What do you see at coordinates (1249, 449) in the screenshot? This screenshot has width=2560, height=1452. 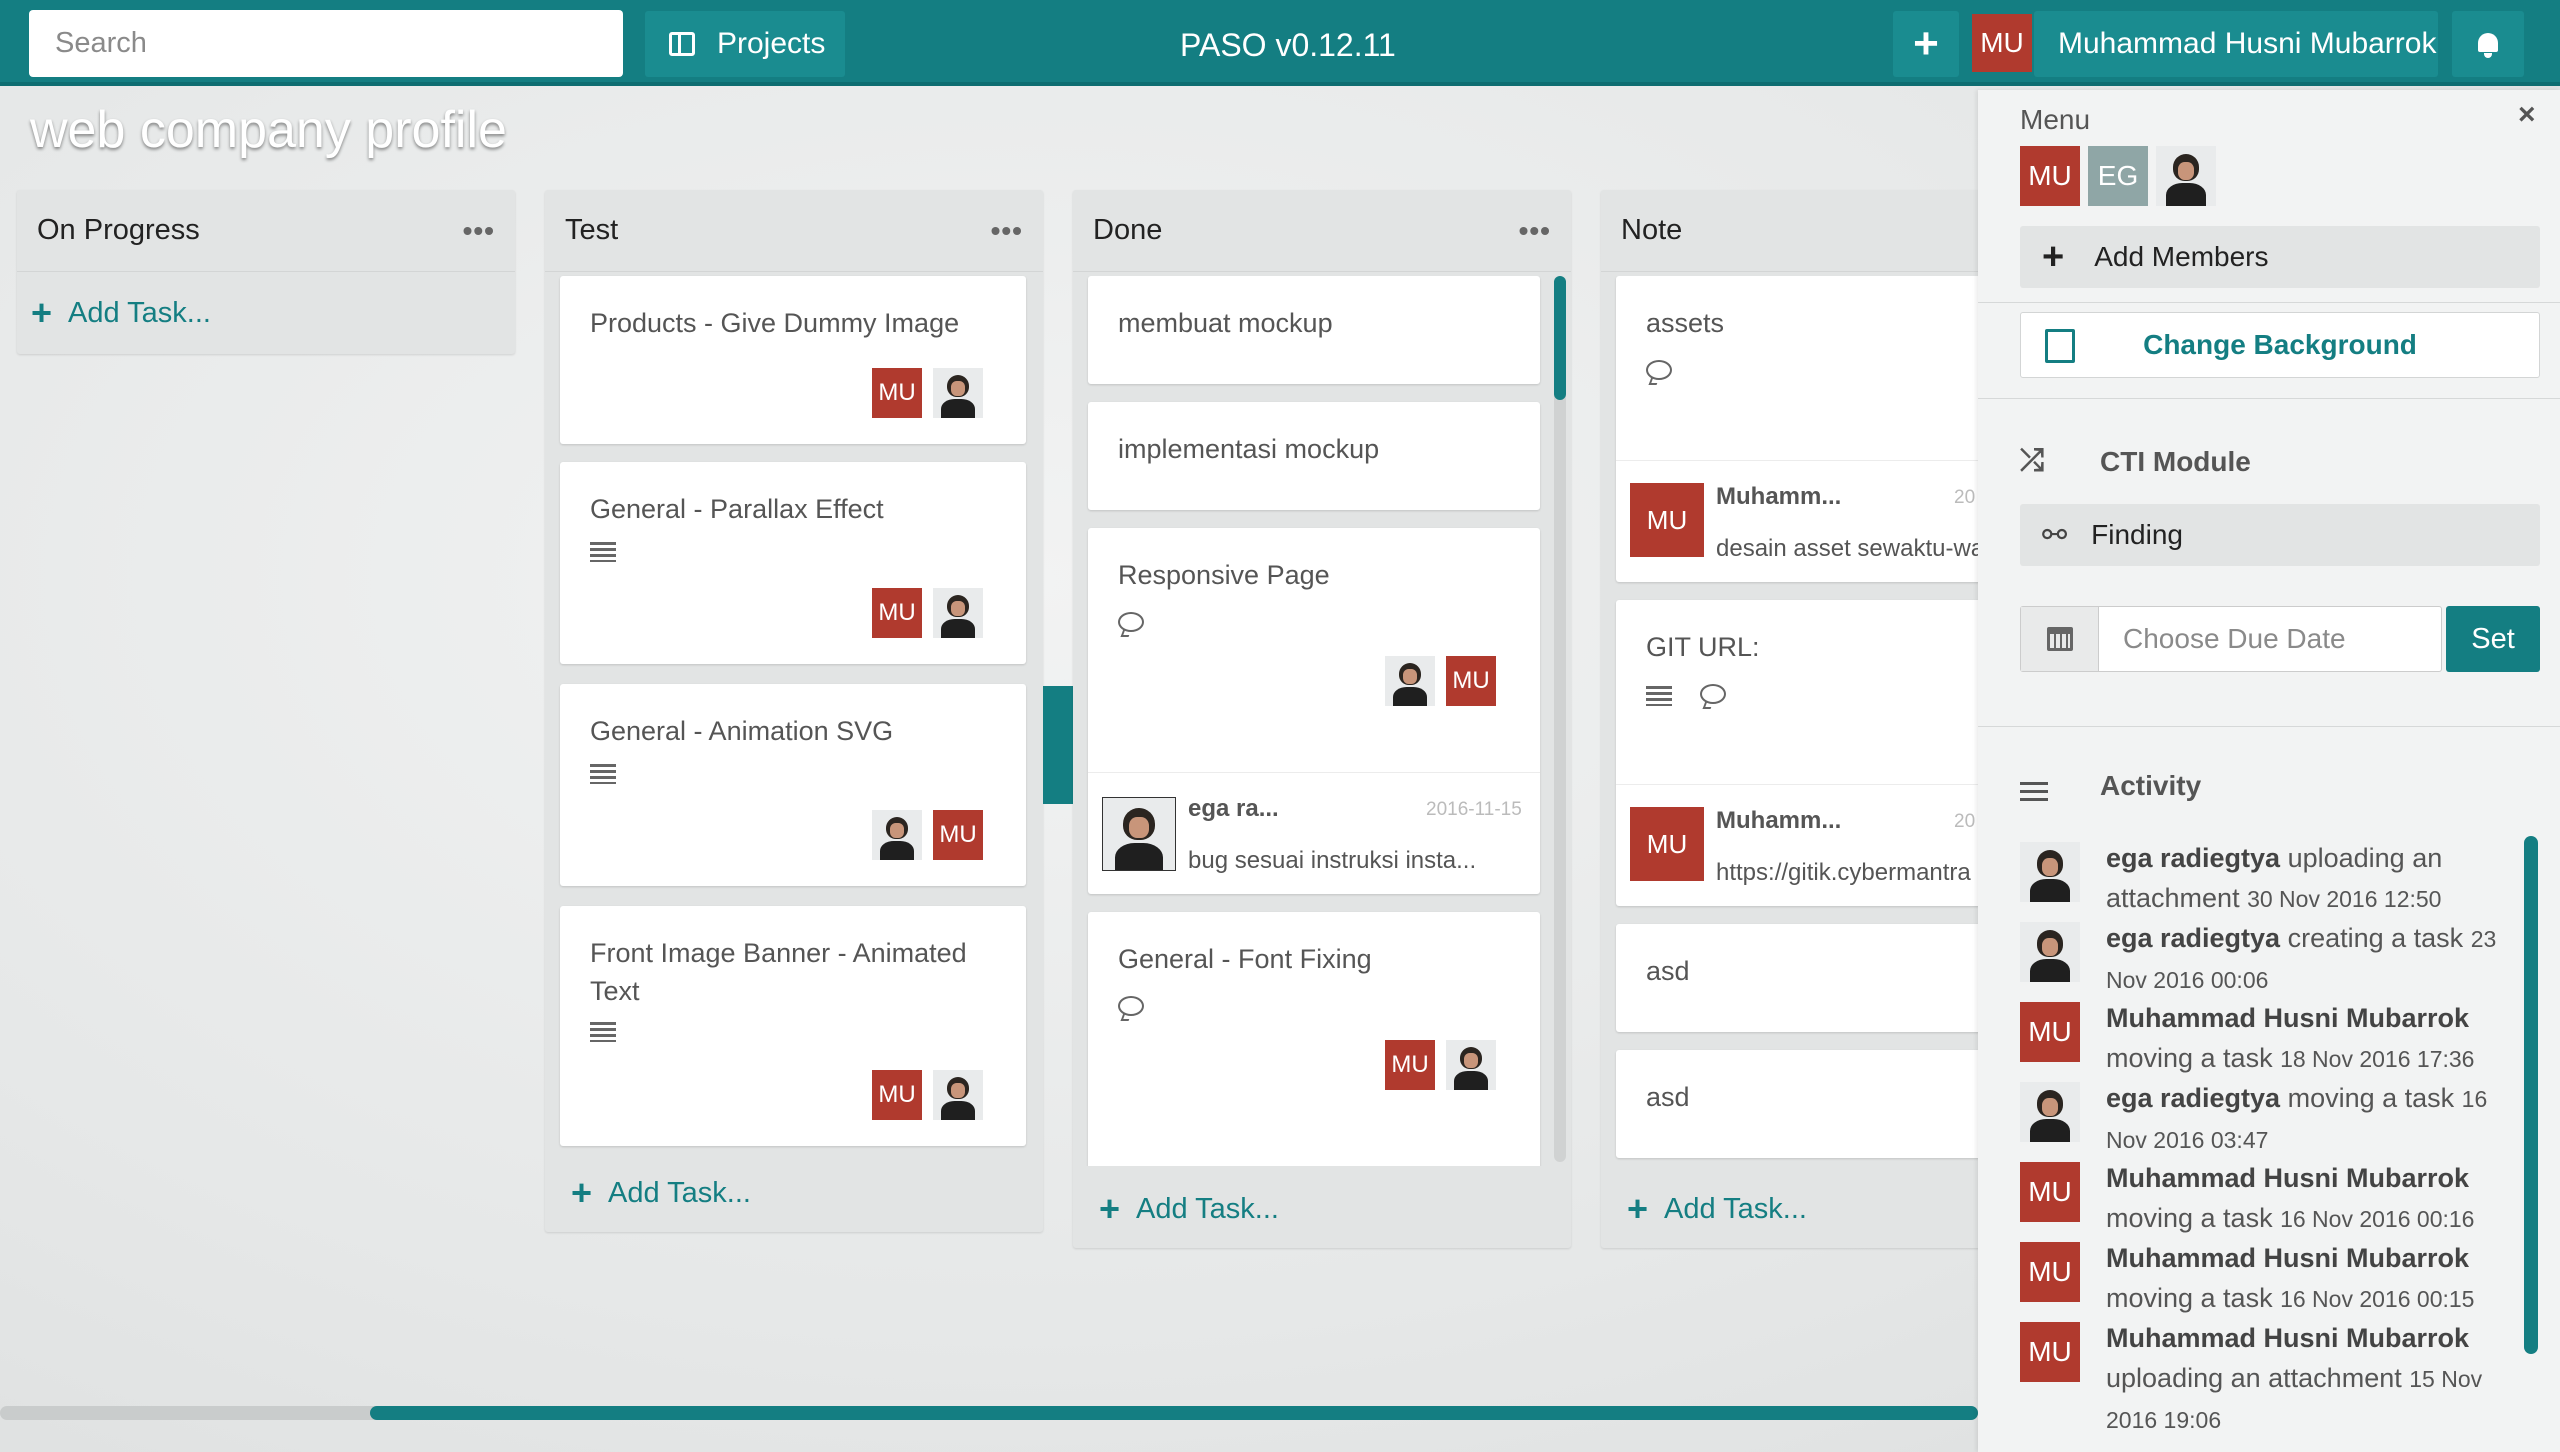 I see `card-title: implementasi mockup` at bounding box center [1249, 449].